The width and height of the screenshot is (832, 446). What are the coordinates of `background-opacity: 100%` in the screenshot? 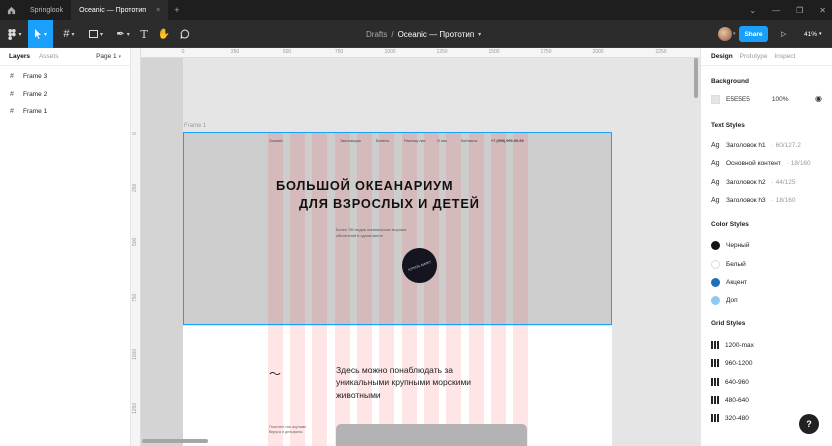 It's located at (780, 99).